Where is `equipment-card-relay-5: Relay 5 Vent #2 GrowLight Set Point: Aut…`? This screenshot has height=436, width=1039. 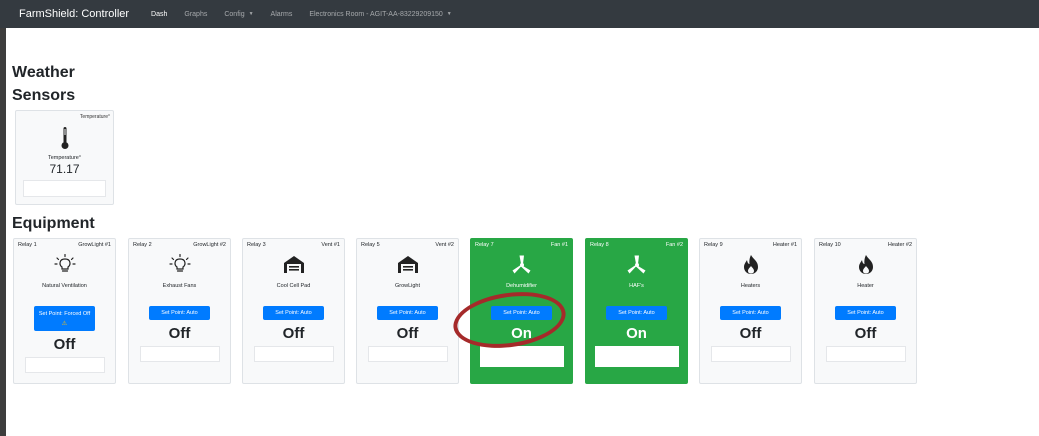 equipment-card-relay-5: Relay 5 Vent #2 GrowLight Set Point: Aut… is located at coordinates (407, 311).